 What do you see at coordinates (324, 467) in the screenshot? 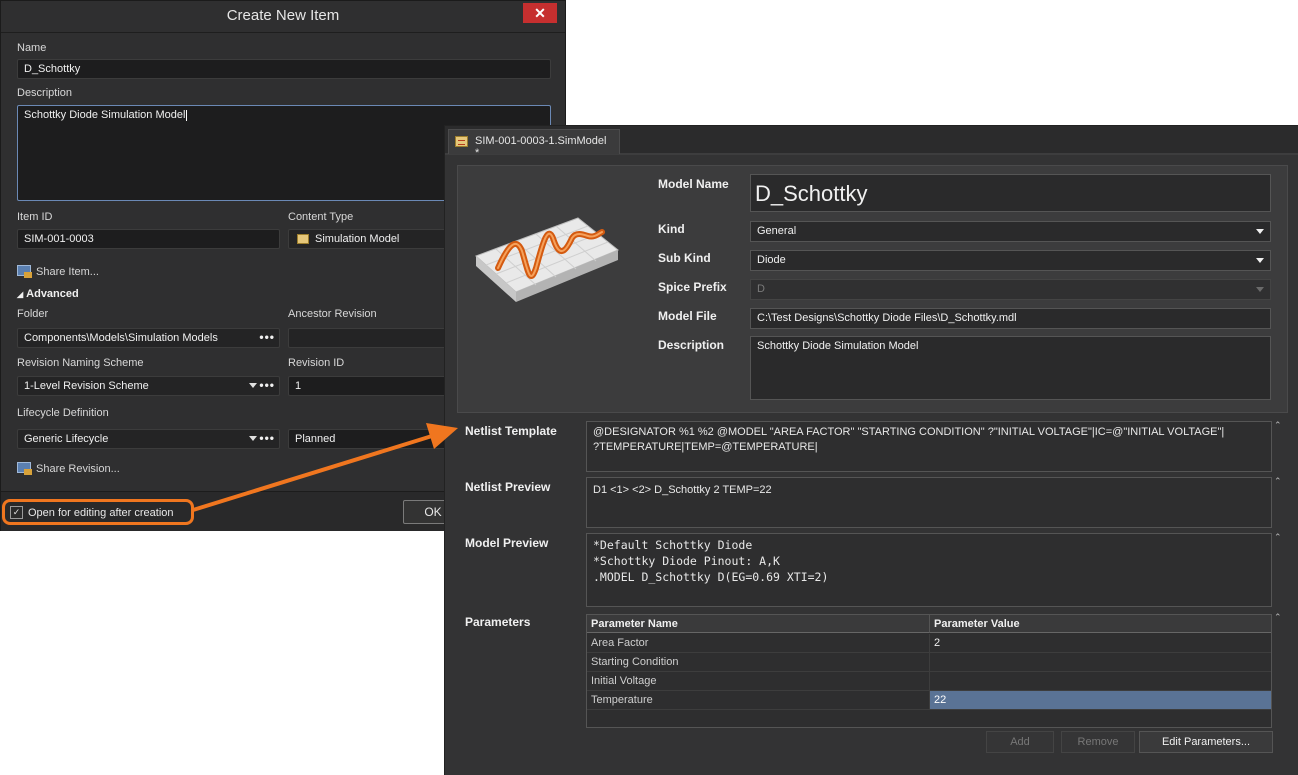
I see `callout-arrow` at bounding box center [324, 467].